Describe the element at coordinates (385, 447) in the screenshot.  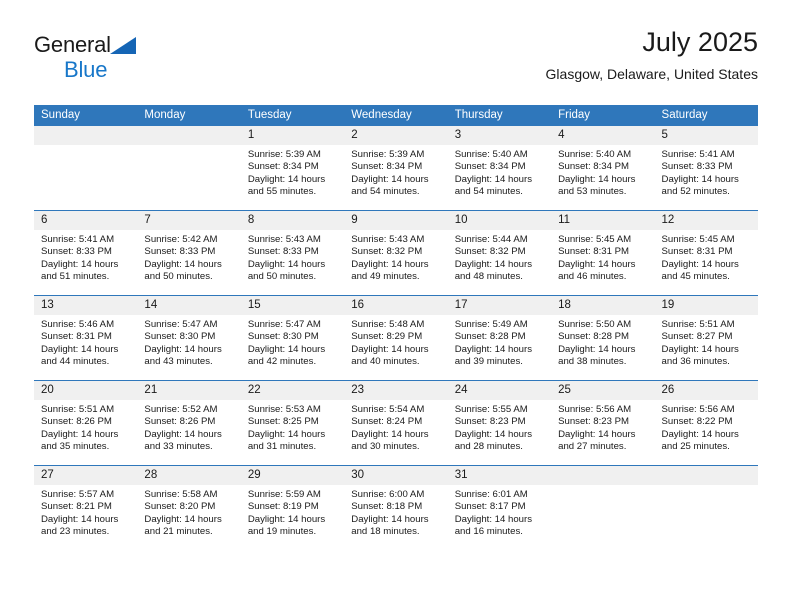
I see `daylight-text-line2: and 30 minutes.` at that location.